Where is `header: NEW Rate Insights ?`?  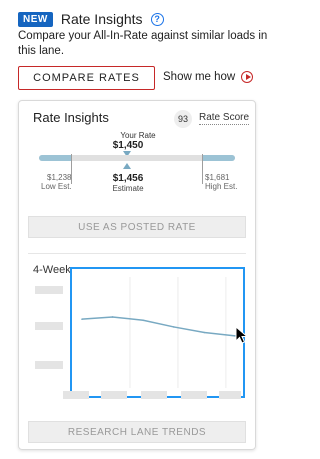
header: NEW Rate Insights ? is located at coordinates (91, 19).